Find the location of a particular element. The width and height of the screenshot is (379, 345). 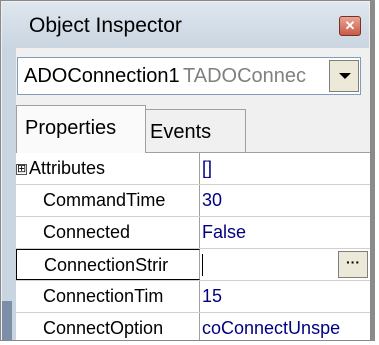

property-value: False is located at coordinates (285, 232).